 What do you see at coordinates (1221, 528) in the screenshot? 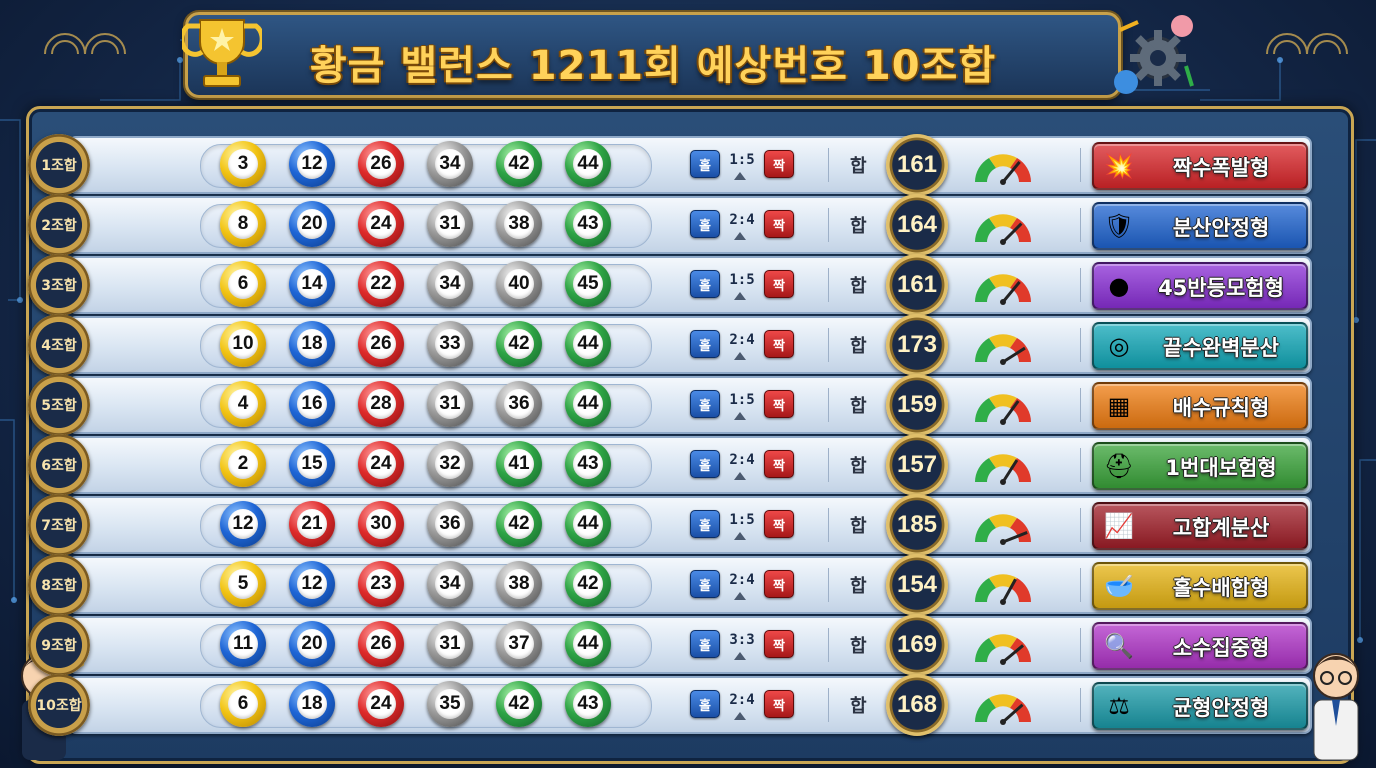
I see `strategy-type-label: 고합계분산` at bounding box center [1221, 528].